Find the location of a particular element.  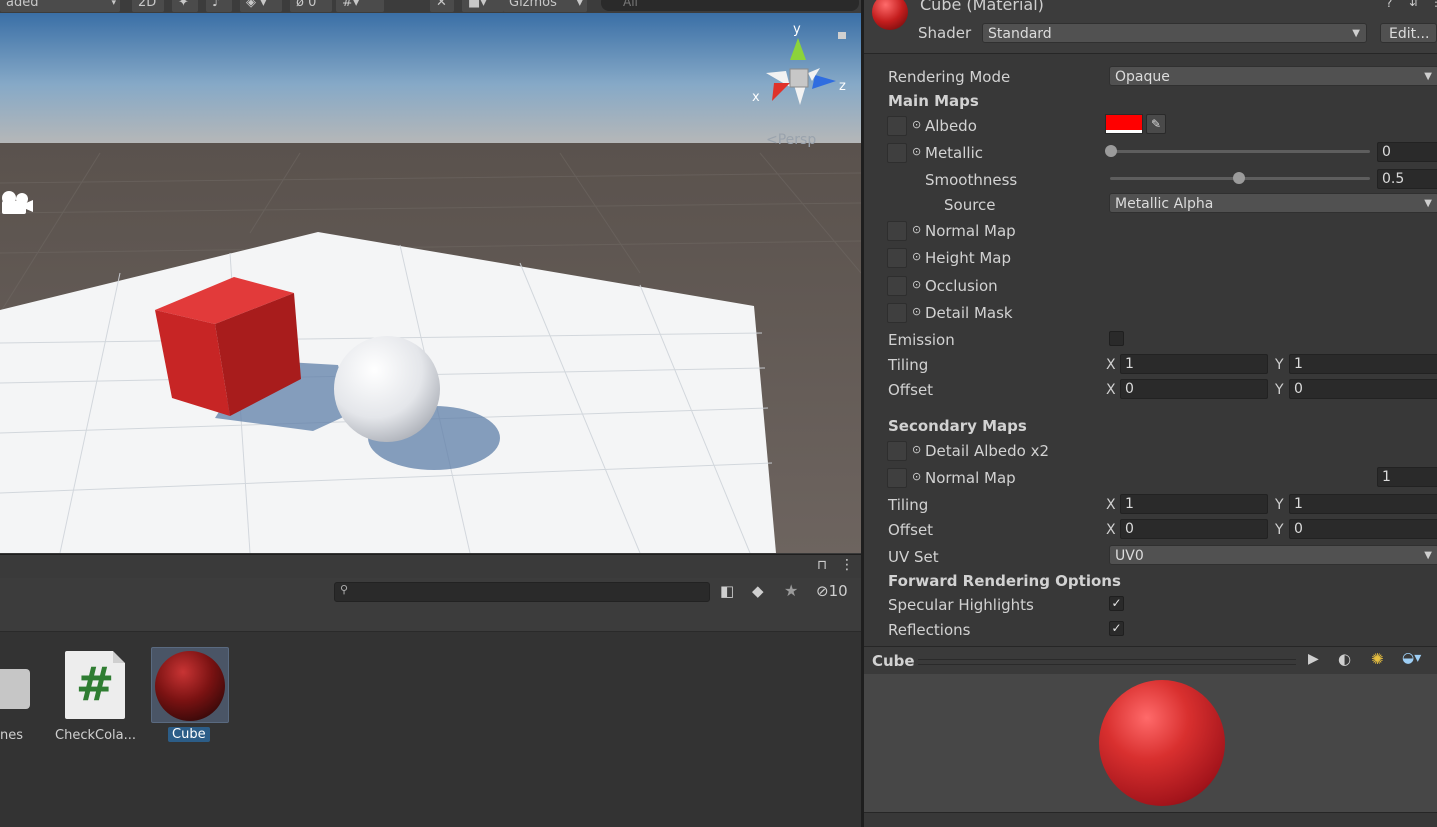

gizmo-y-label: y is located at coordinates (797, 29).